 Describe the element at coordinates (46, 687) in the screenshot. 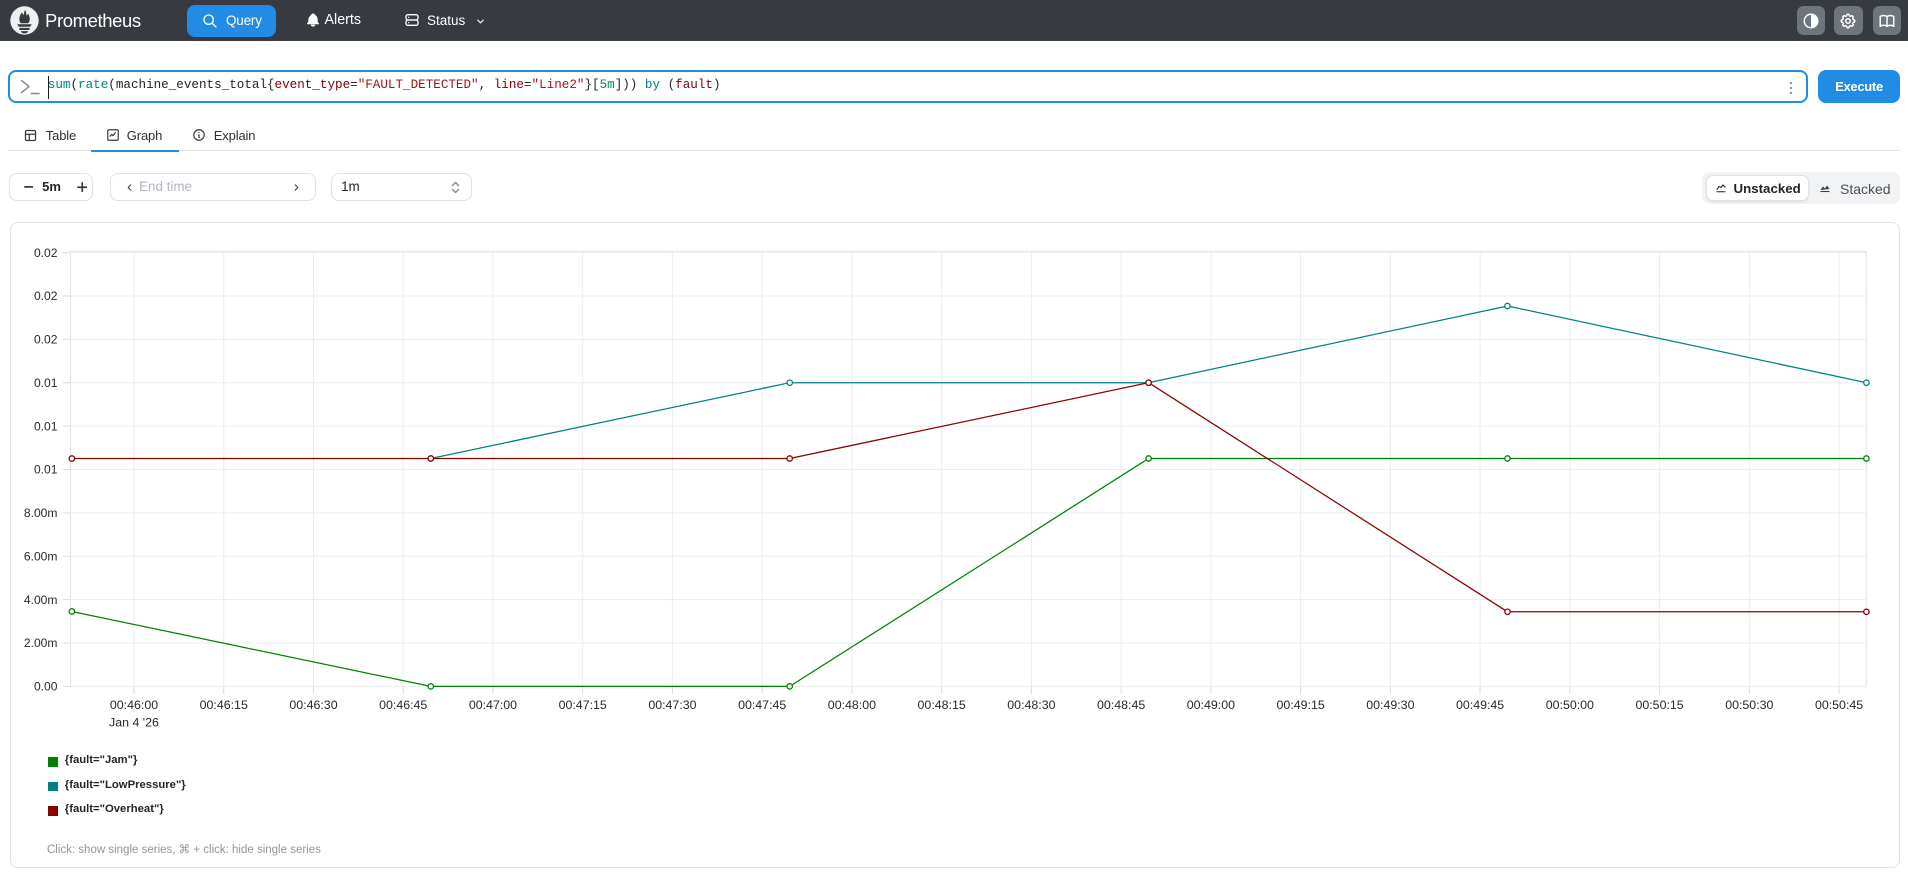

I see `svg-text: 0.00` at that location.